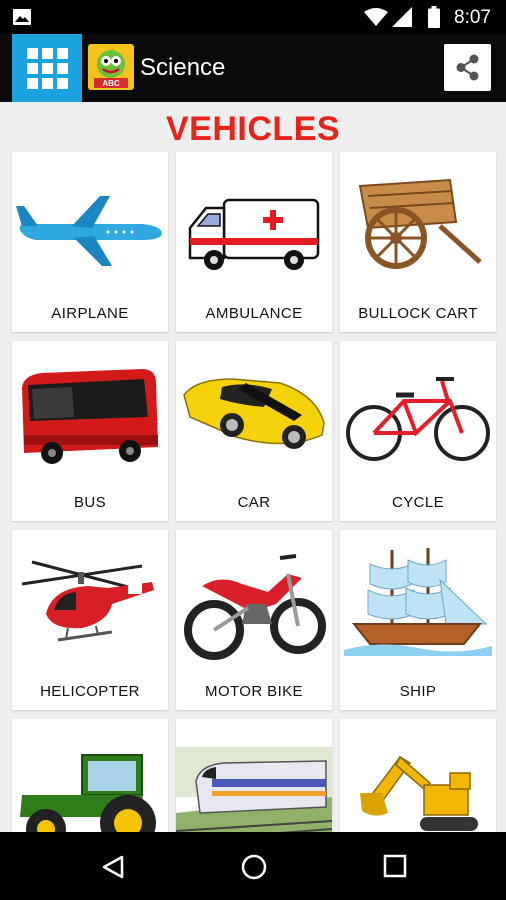 This screenshot has width=506, height=900. I want to click on image-icon, so click(22, 17).